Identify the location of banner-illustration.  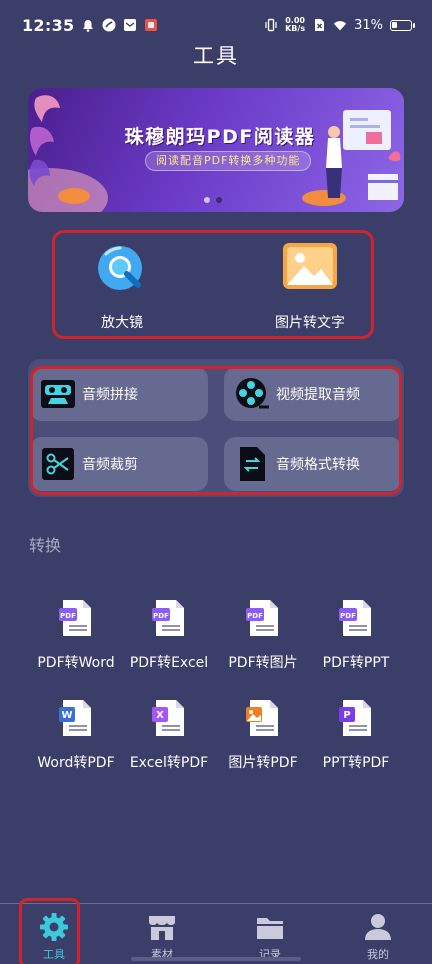
(214, 153).